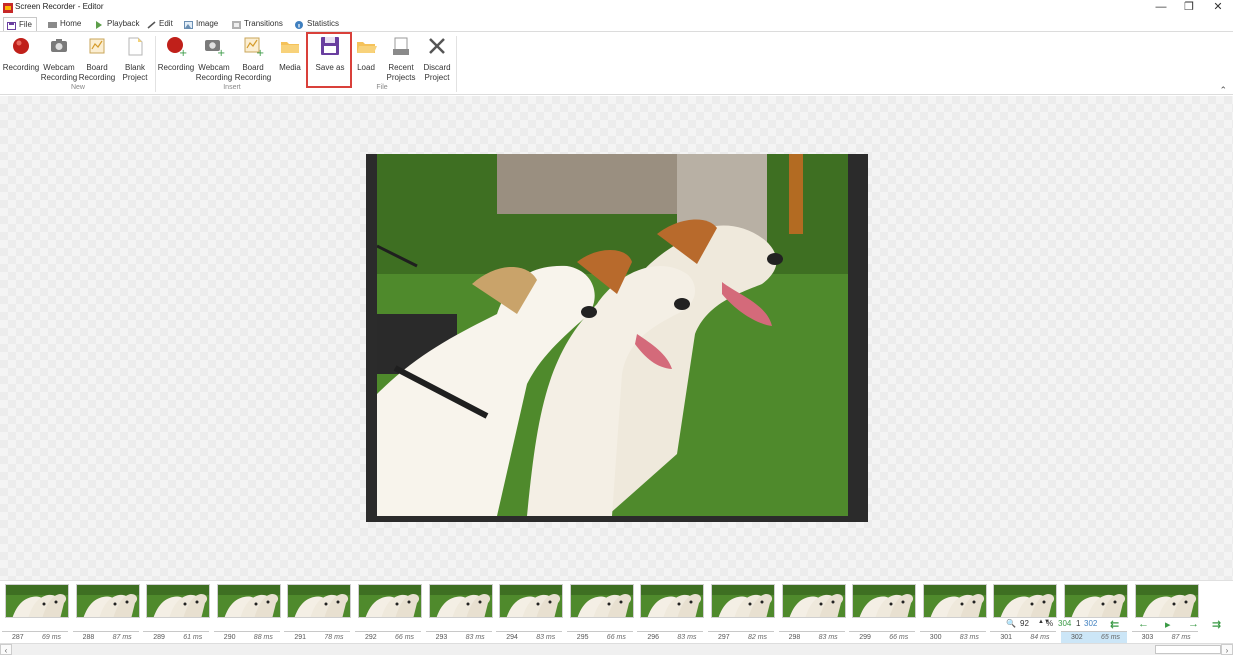  I want to click on new-board-recording-button: Board Recording, so click(97, 59).